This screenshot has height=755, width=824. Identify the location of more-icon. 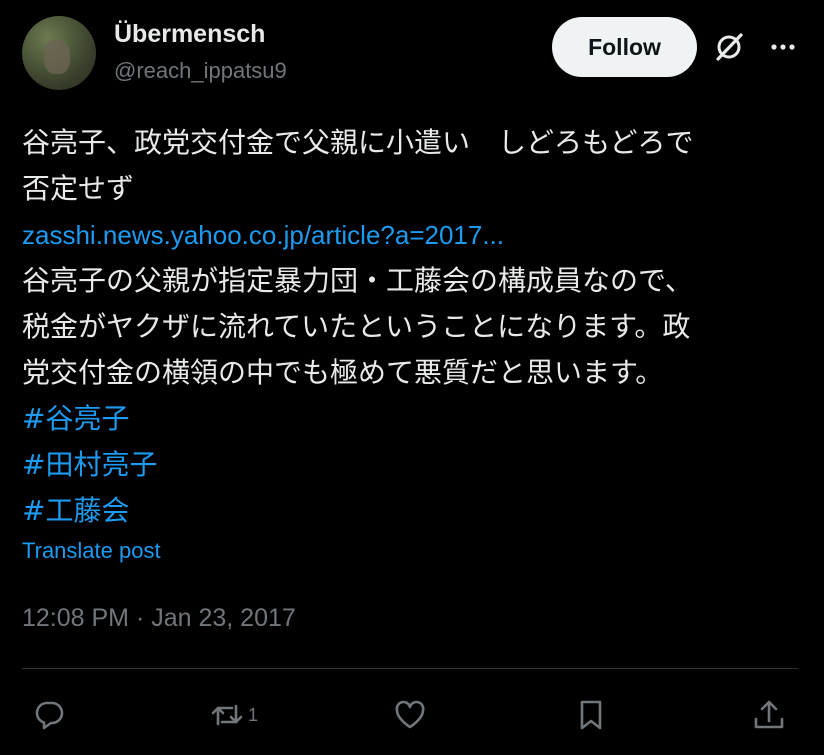
(783, 47).